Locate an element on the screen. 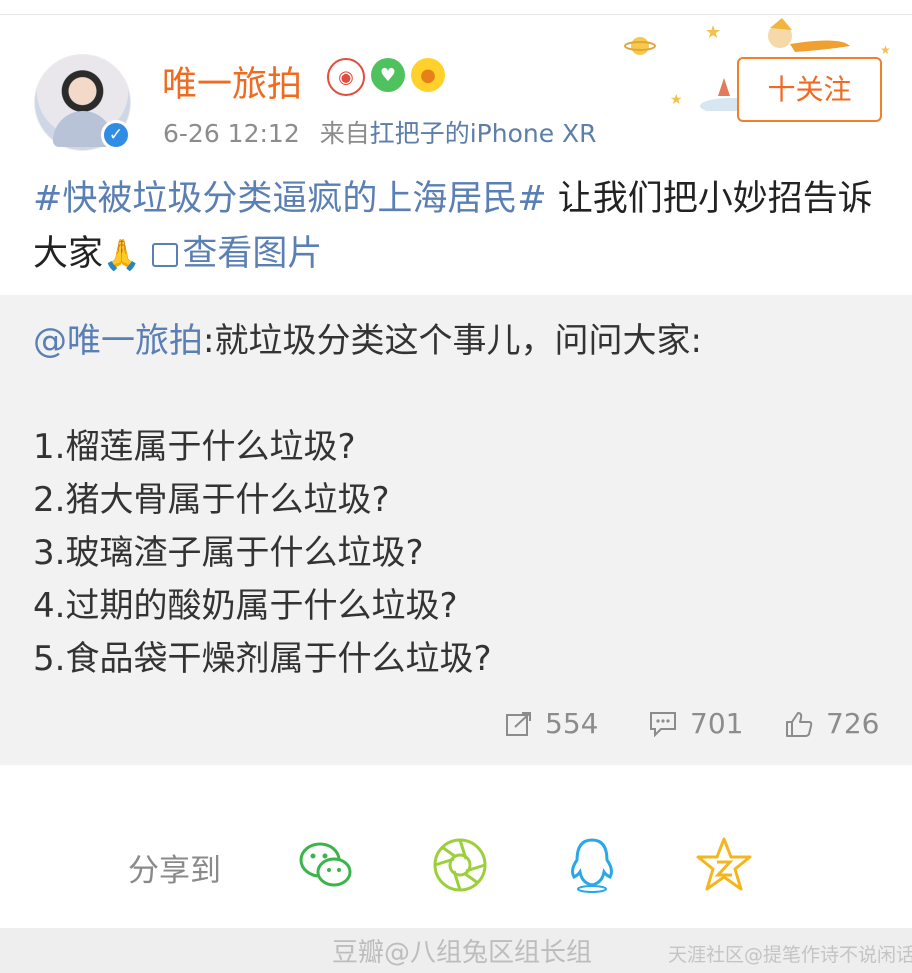 The width and height of the screenshot is (912, 973). post-text: #快被垃圾分类逼疯的上海居民# 让我们把小妙招告诉大家🙏 查看图片 is located at coordinates (458, 227).